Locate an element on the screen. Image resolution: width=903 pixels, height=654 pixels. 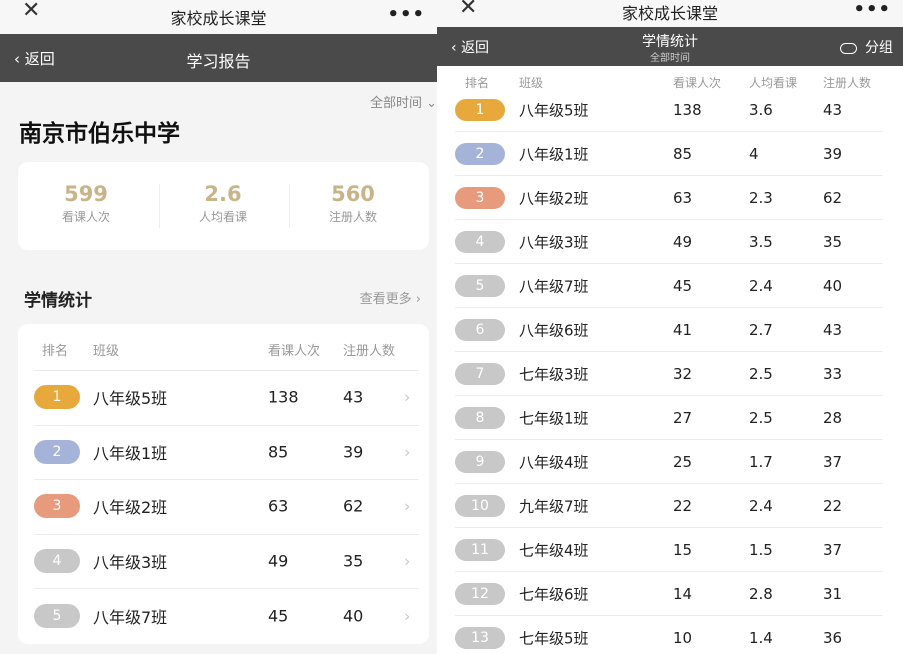
see-more-link: 查看更多 › is located at coordinates (390, 297).